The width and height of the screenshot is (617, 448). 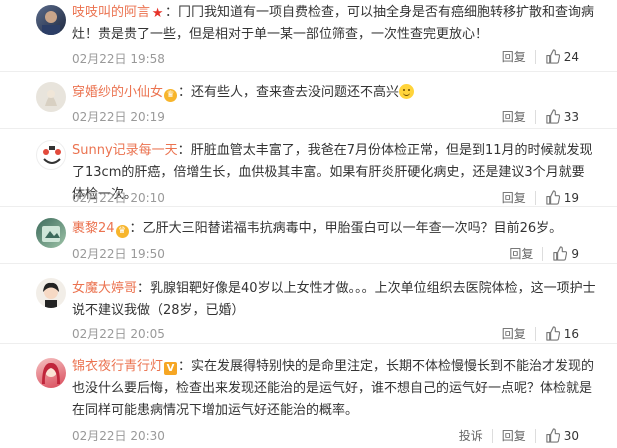 What do you see at coordinates (571, 116) in the screenshot?
I see `like-count: 33` at bounding box center [571, 116].